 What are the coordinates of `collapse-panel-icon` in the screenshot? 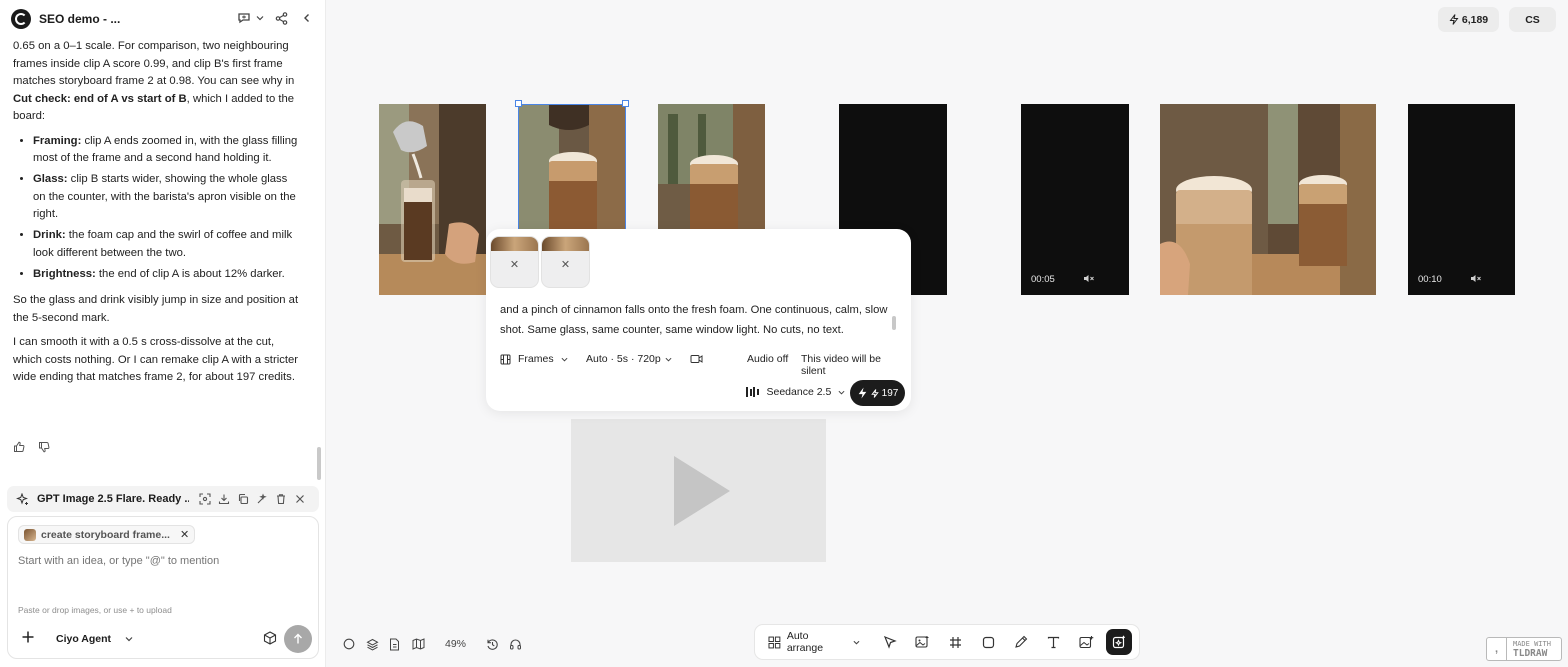 It's located at (307, 18).